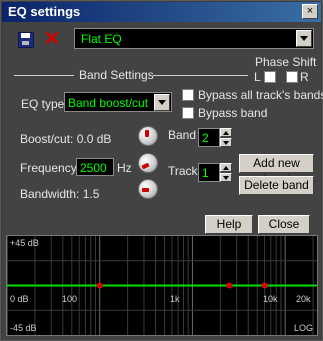  Describe the element at coordinates (260, 95) in the screenshot. I see `bypass-all-label: Bypass all track's bands` at that location.